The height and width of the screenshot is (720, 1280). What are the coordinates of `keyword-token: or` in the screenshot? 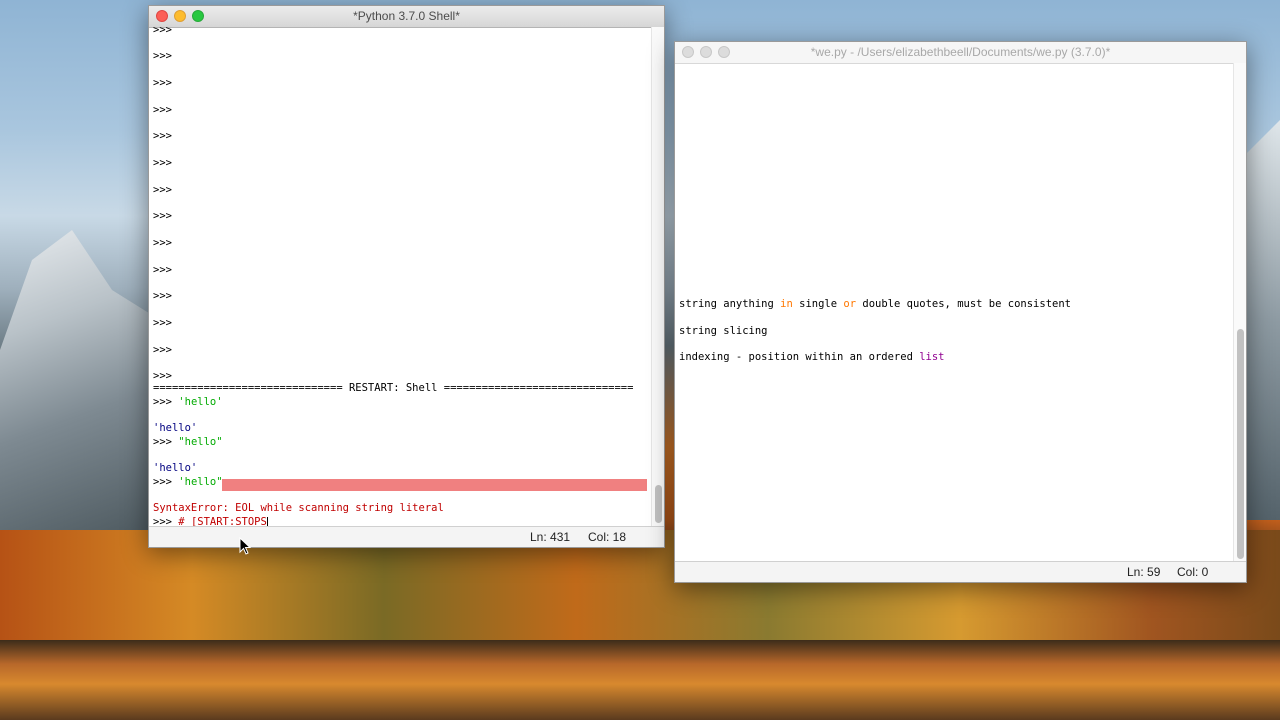 It's located at (850, 304).